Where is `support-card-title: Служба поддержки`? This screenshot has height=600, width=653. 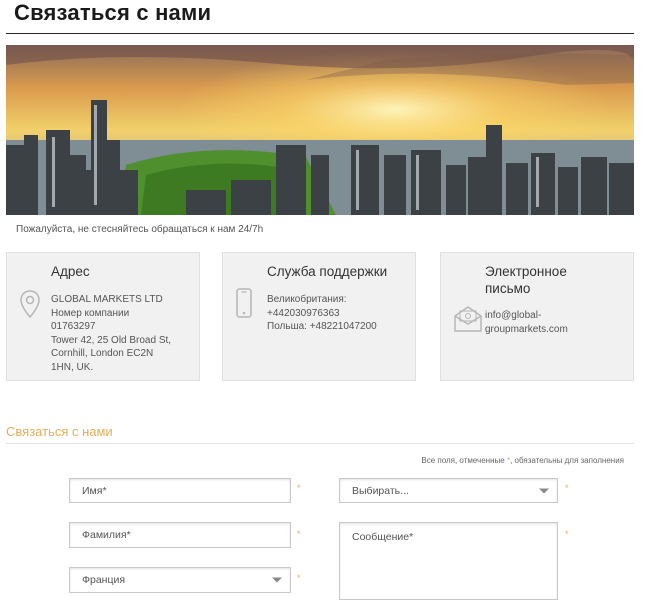
support-card-title: Служба поддержки is located at coordinates (327, 271).